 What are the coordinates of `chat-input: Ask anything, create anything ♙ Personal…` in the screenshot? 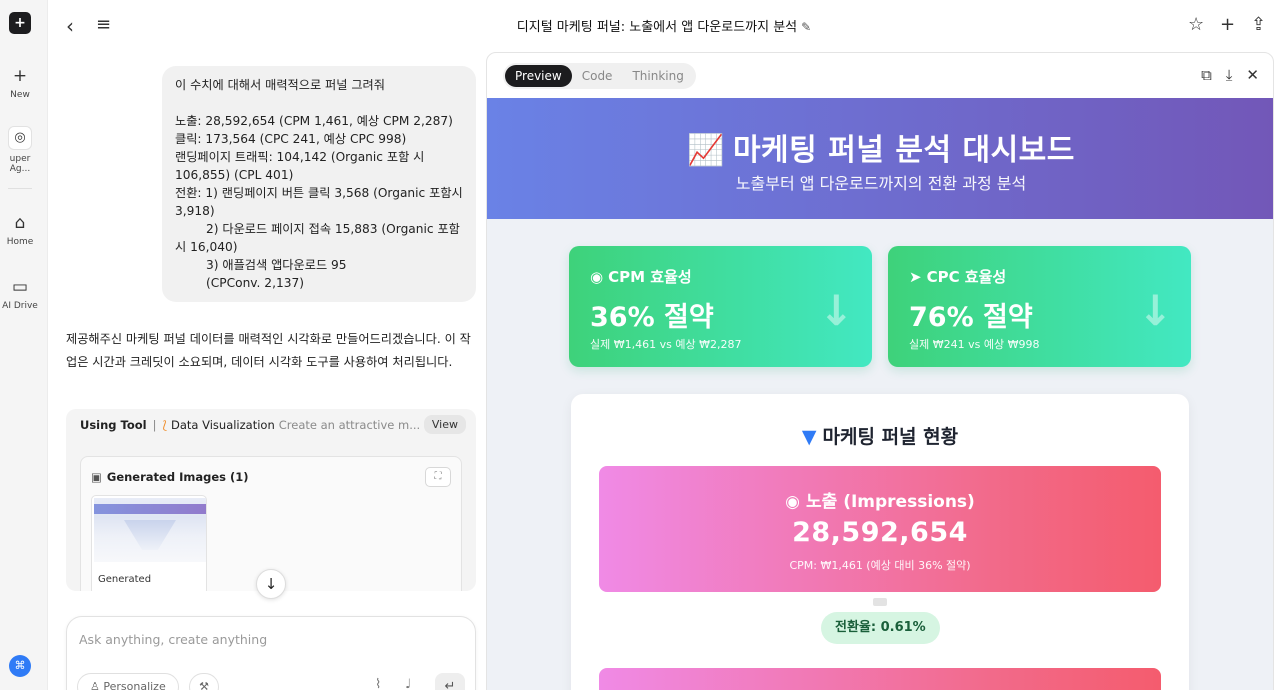 It's located at (271, 653).